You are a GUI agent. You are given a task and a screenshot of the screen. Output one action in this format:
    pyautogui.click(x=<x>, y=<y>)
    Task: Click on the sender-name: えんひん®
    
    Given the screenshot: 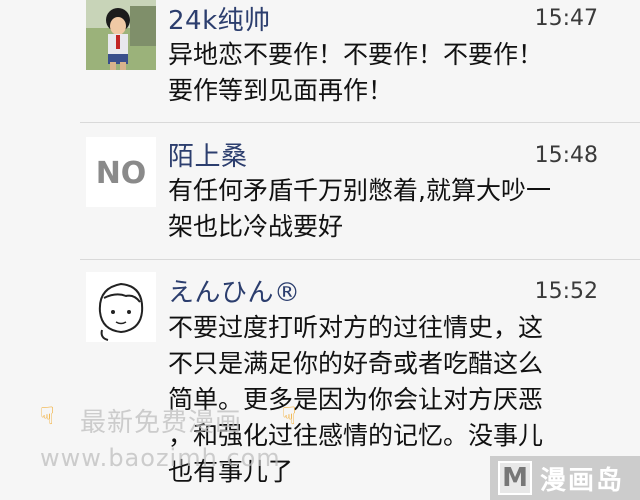 What is the action you would take?
    pyautogui.click(x=234, y=290)
    